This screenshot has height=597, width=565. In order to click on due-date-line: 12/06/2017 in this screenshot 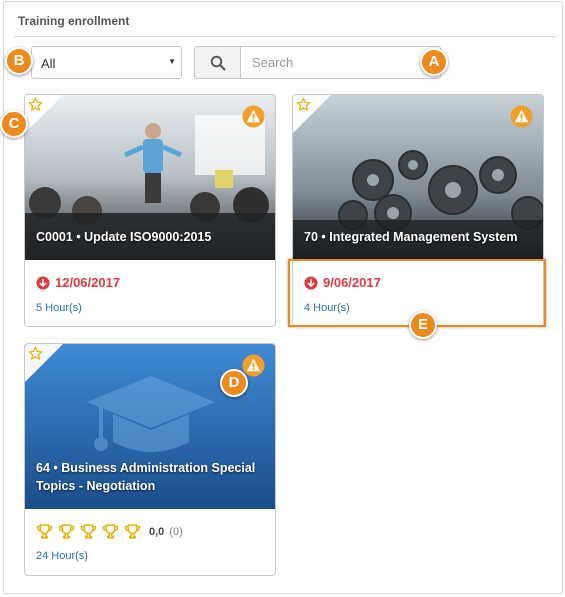, I will do `click(78, 282)`.